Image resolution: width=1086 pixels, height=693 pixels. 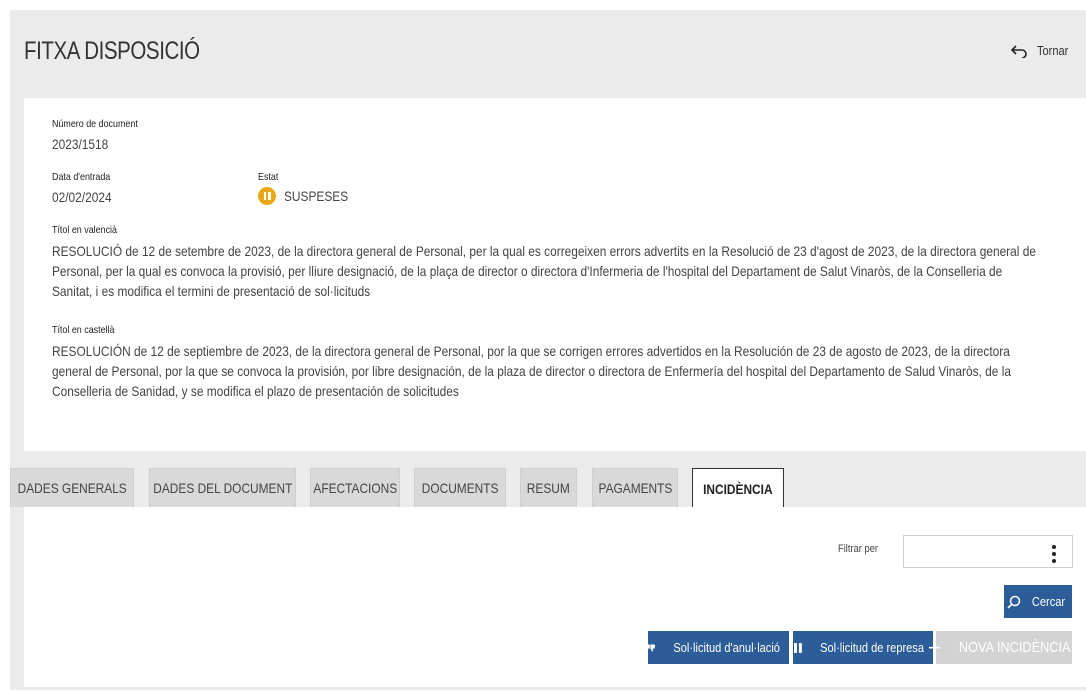 I want to click on filter-label: Filtrar per, so click(x=858, y=549).